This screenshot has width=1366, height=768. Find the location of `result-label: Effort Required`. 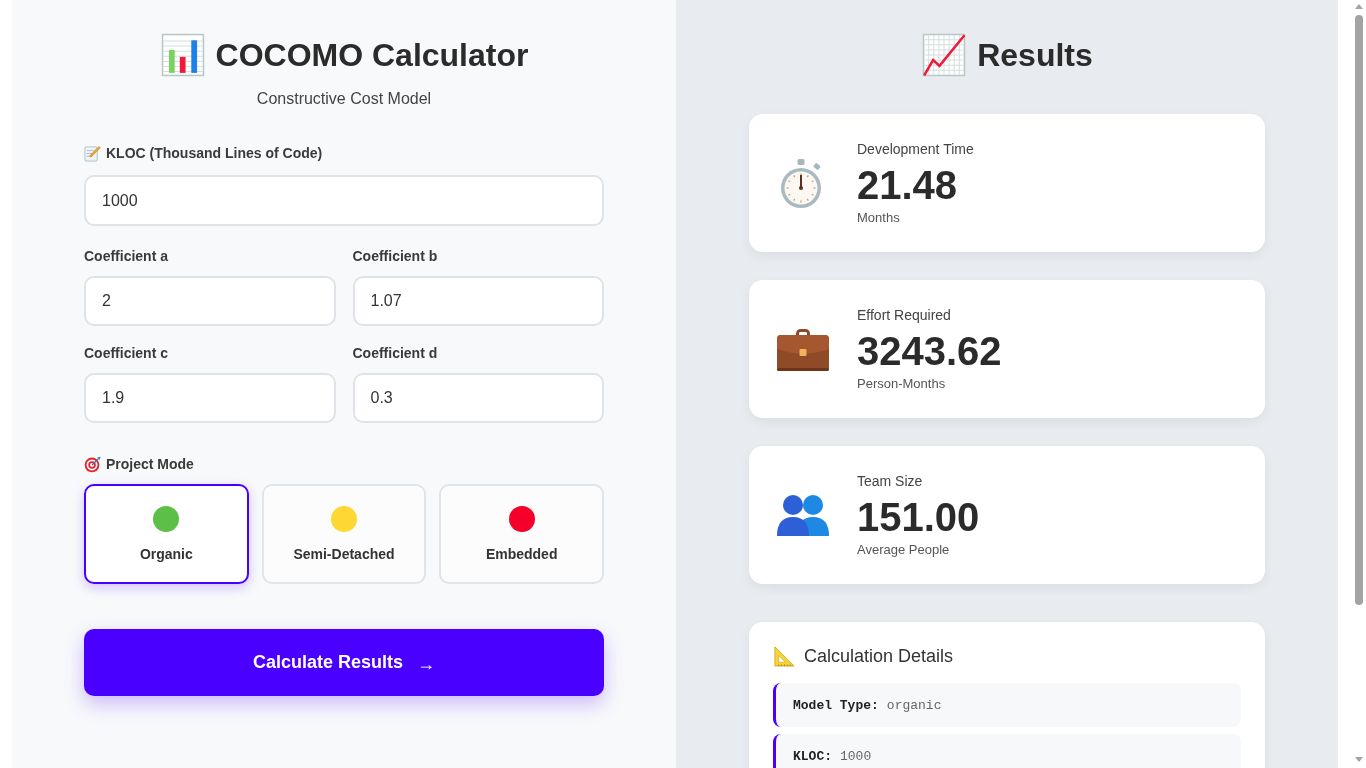

result-label: Effort Required is located at coordinates (904, 315).